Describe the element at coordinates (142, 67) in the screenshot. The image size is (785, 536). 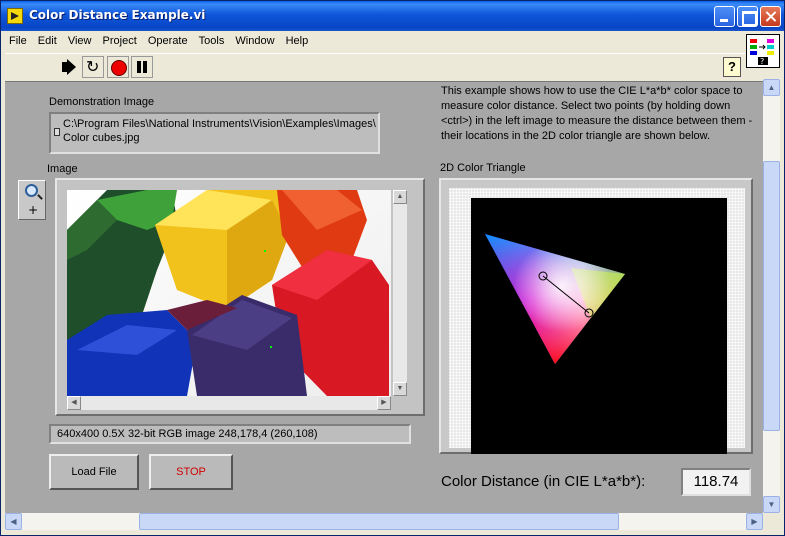
I see `pause-icon` at that location.